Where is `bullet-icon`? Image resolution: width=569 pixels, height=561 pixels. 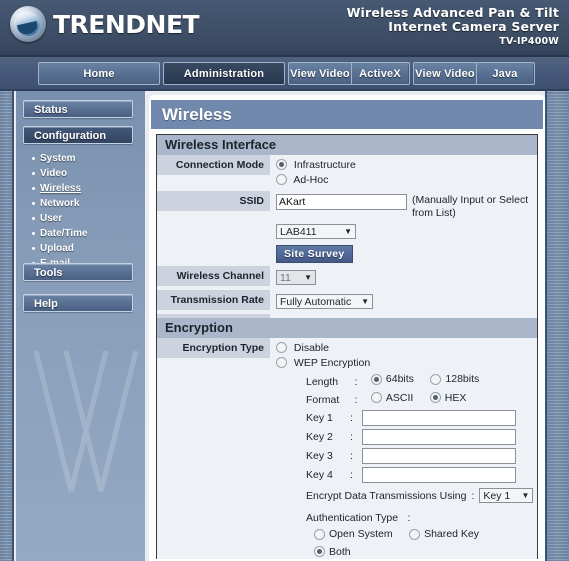 bullet-icon is located at coordinates (33, 218).